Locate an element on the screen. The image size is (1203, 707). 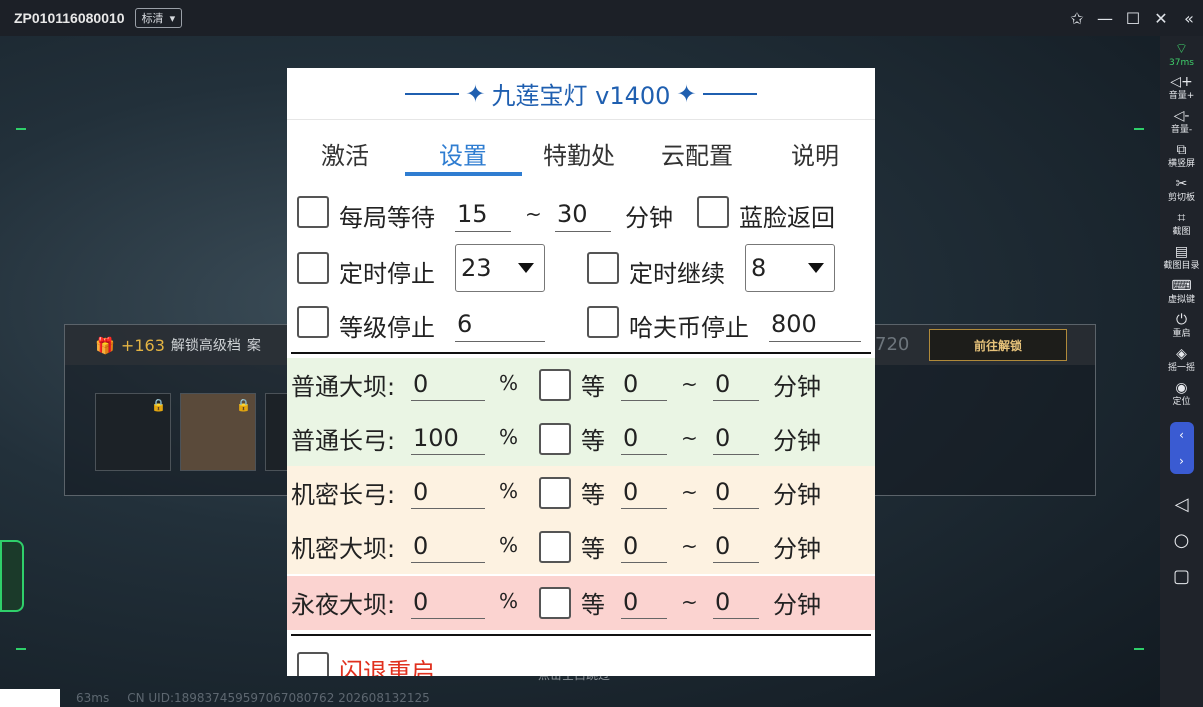
status-block is located at coordinates (30, 698).